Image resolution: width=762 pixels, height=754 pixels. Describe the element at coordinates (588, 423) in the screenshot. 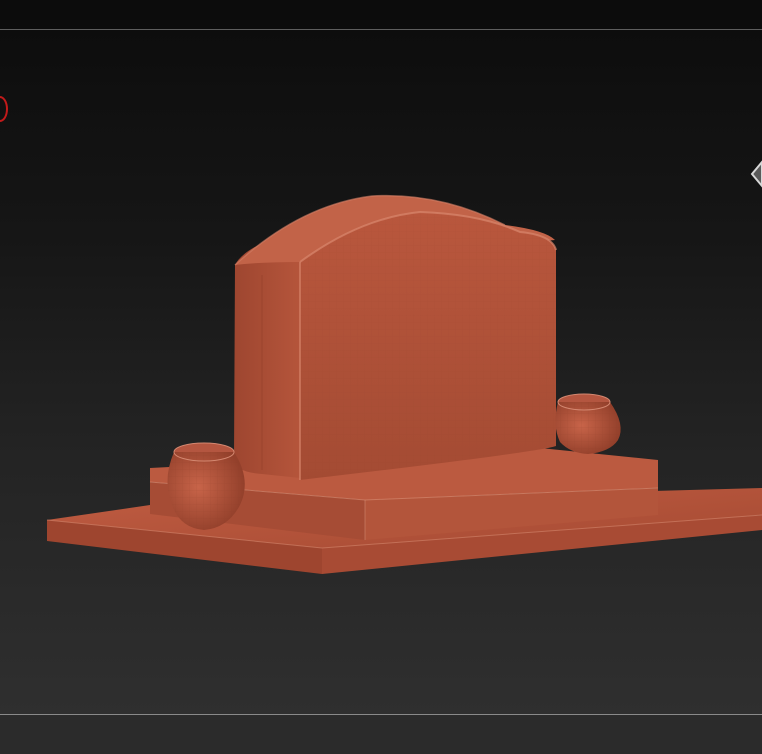

I see `right-vase` at that location.